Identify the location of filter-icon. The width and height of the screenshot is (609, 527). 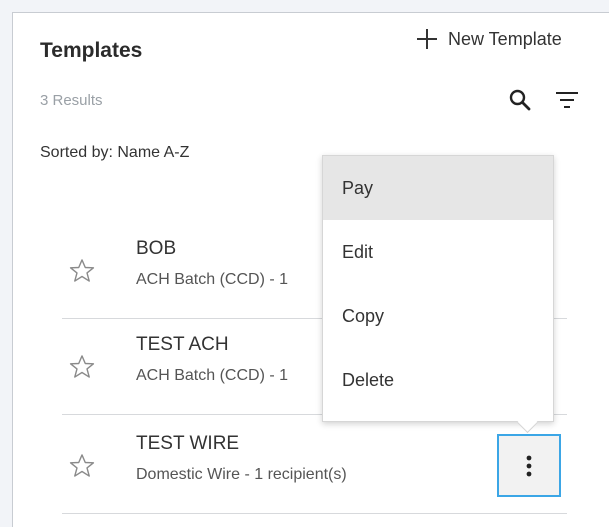
(567, 100).